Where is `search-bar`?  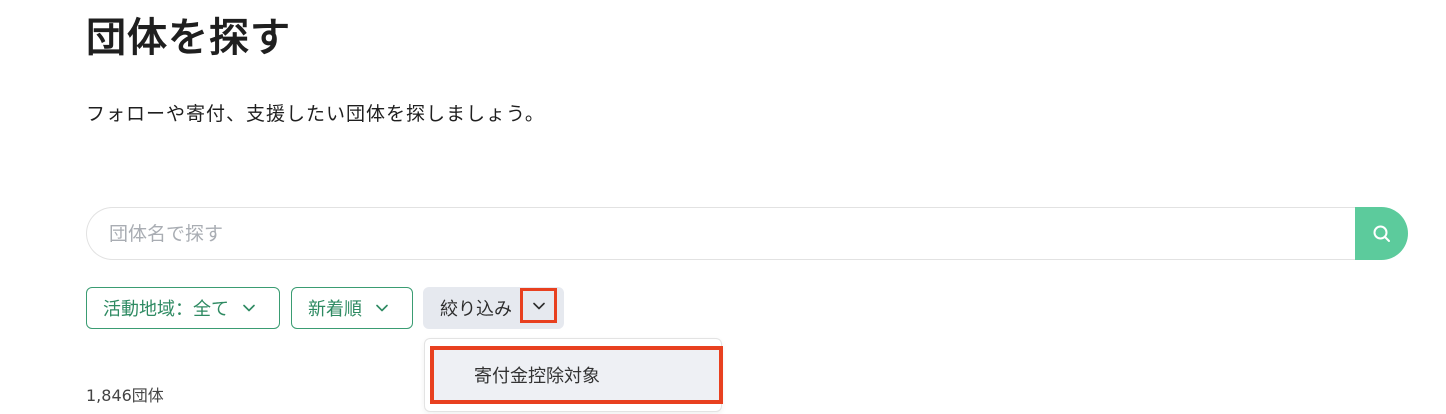
search-bar is located at coordinates (747, 233).